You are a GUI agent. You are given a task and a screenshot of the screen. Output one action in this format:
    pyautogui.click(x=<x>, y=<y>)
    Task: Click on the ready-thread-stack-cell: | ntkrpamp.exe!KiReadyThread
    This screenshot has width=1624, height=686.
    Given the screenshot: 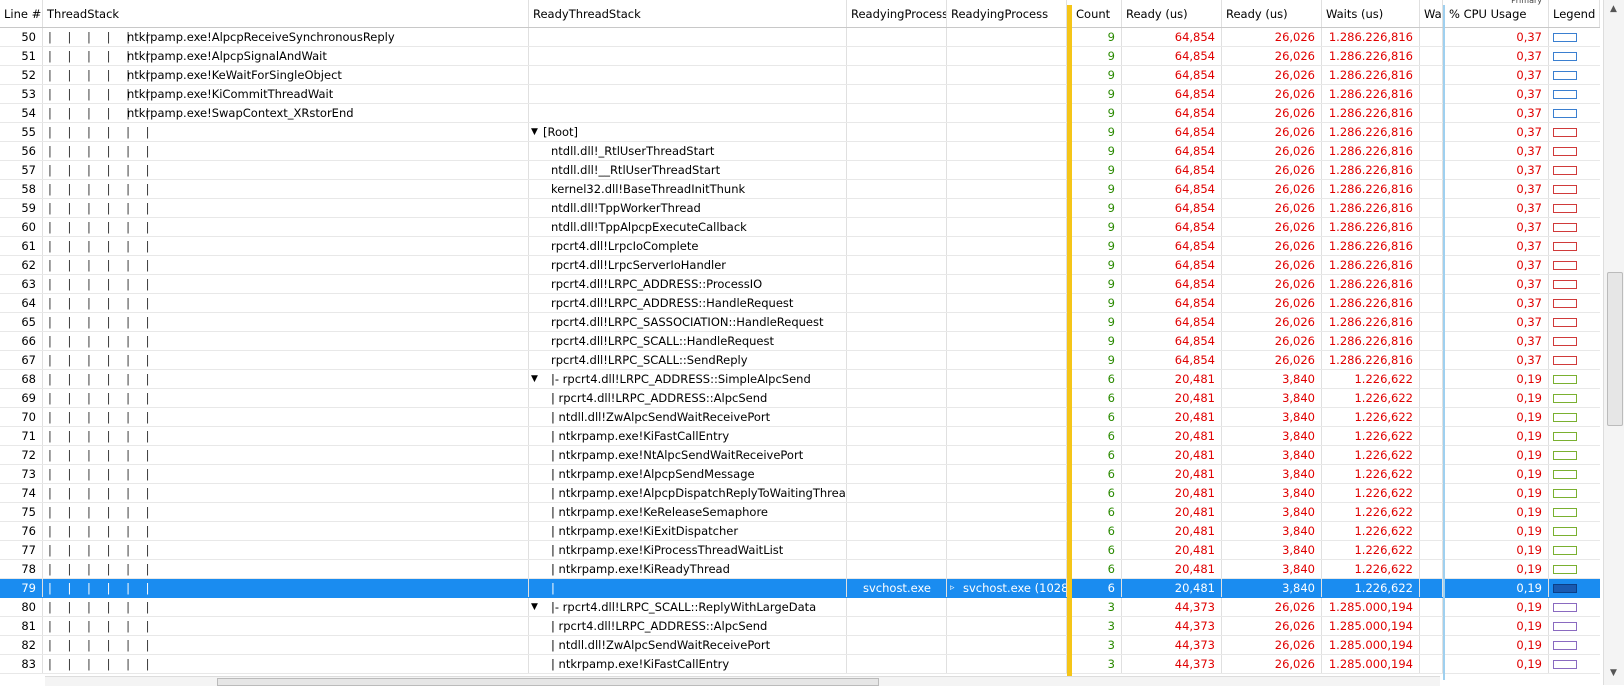 What is the action you would take?
    pyautogui.click(x=688, y=569)
    